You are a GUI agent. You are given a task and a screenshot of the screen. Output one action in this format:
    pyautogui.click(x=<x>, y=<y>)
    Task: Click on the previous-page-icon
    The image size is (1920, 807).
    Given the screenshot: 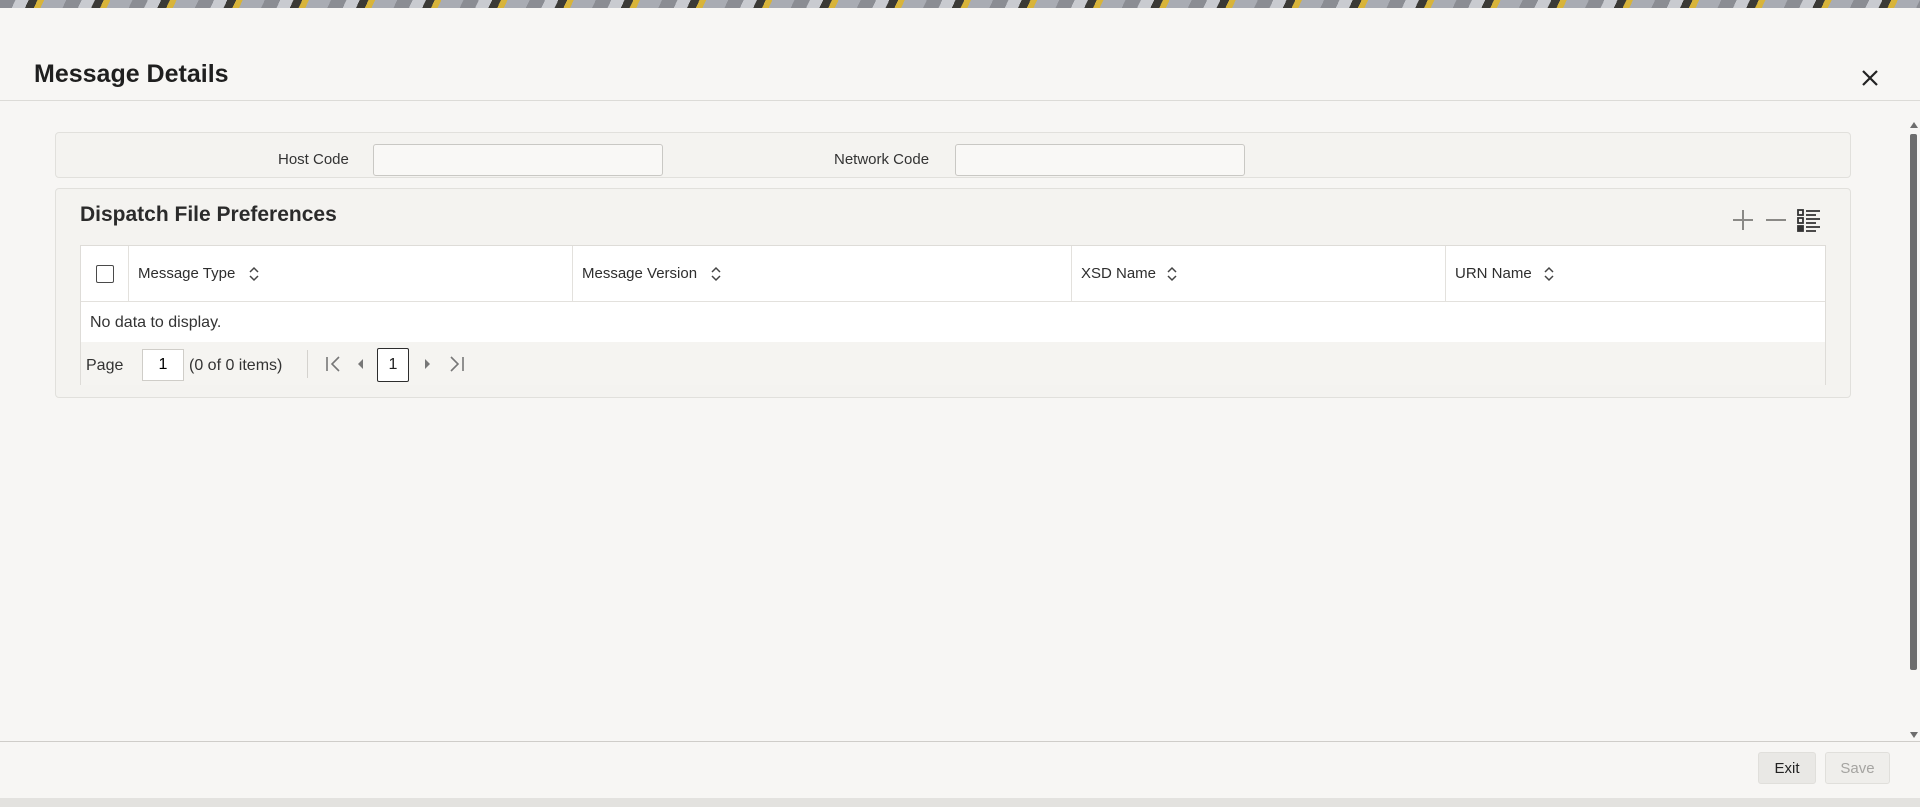 What is the action you would take?
    pyautogui.click(x=360, y=364)
    